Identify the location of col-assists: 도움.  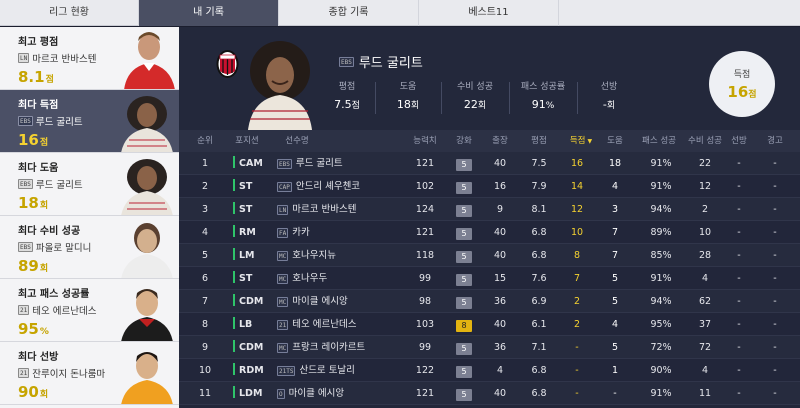
(615, 141).